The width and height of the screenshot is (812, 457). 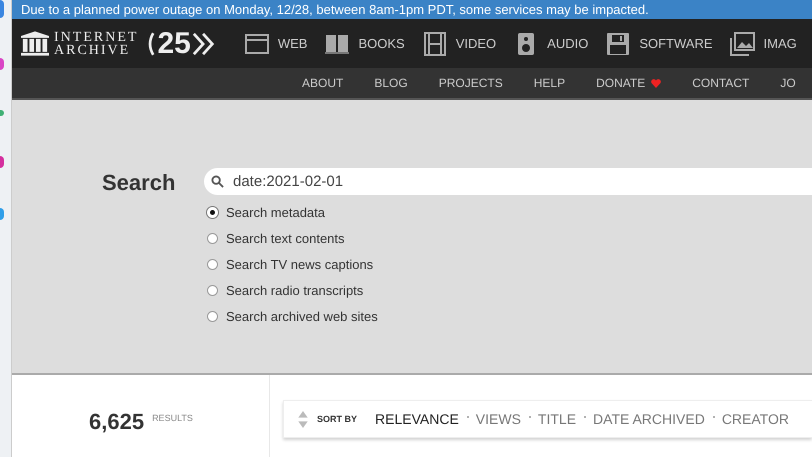 What do you see at coordinates (498, 419) in the screenshot?
I see `sort-option: VIEWS` at bounding box center [498, 419].